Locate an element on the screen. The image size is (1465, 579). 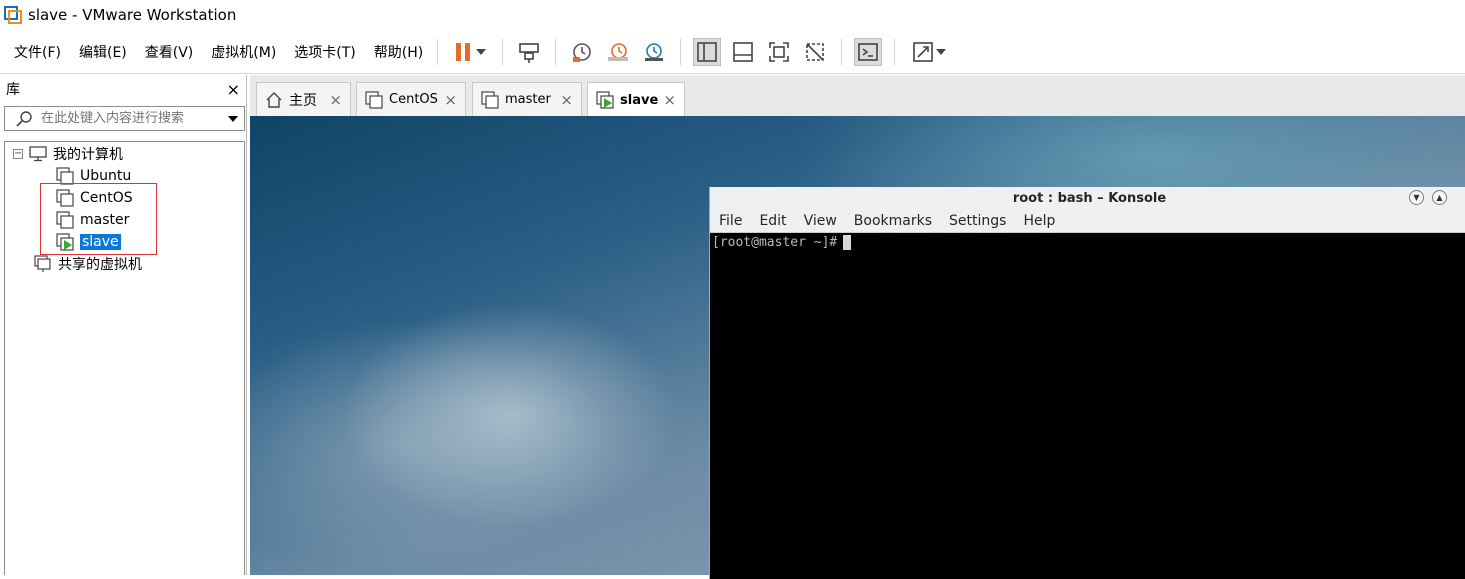
computer-icon is located at coordinates (38, 154).